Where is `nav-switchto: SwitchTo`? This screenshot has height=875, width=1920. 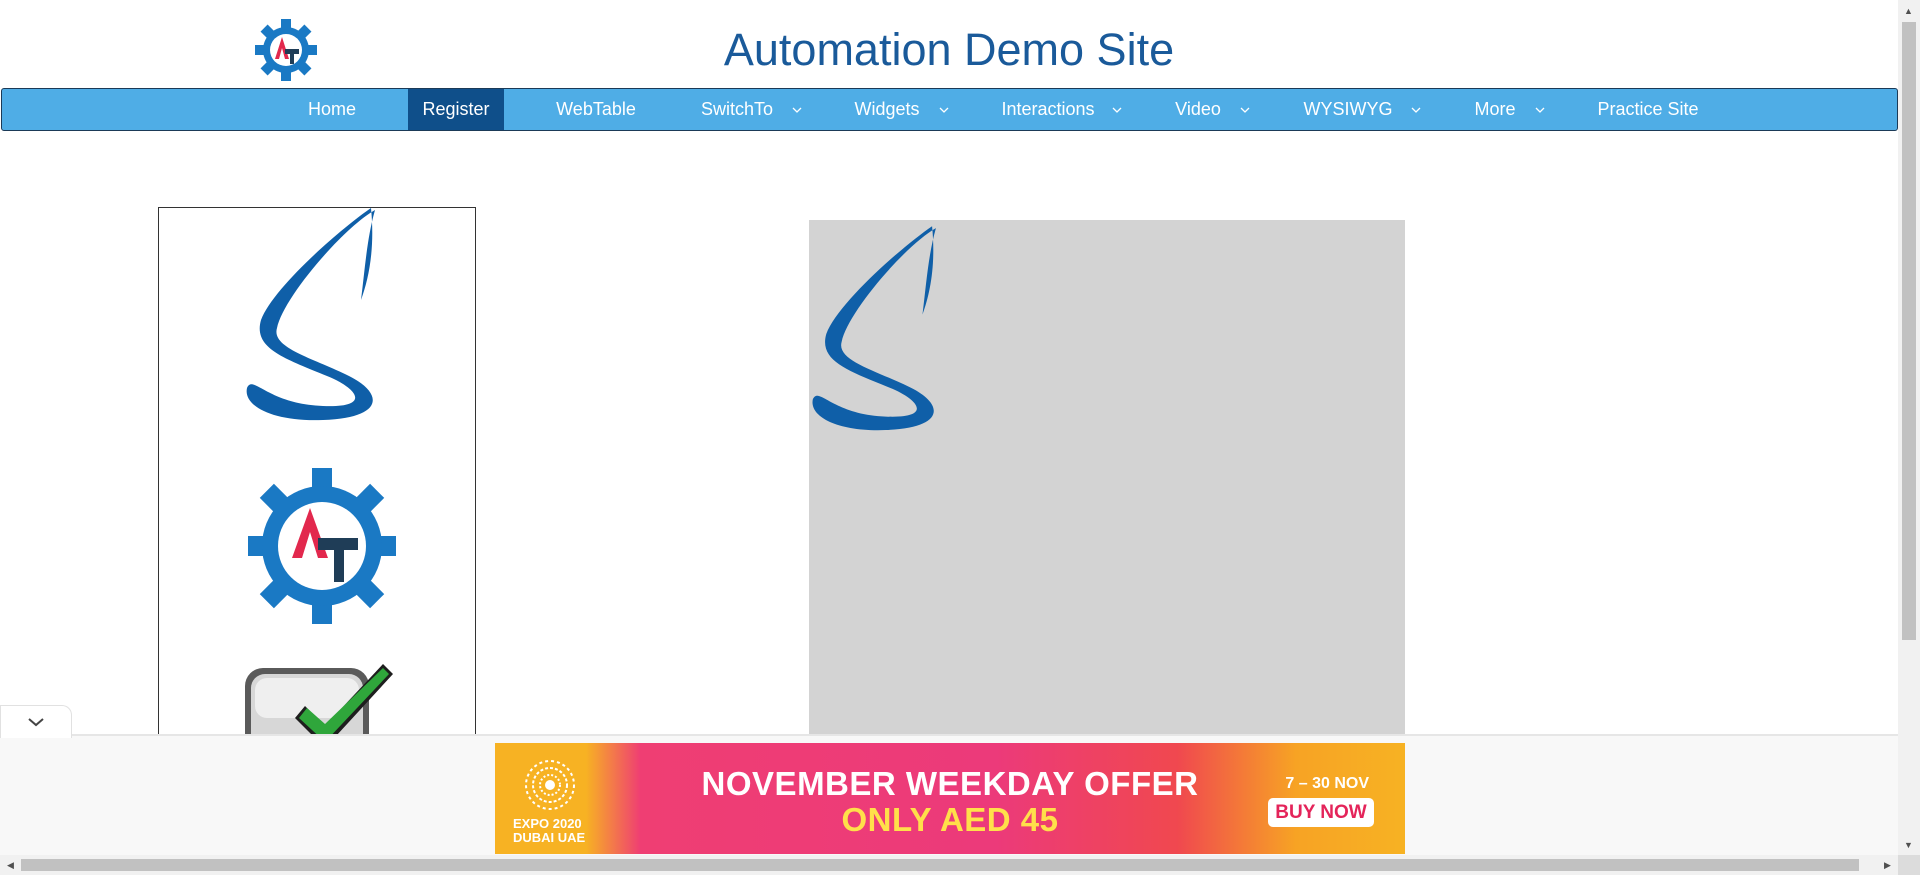
nav-switchto: SwitchTo is located at coordinates (737, 109).